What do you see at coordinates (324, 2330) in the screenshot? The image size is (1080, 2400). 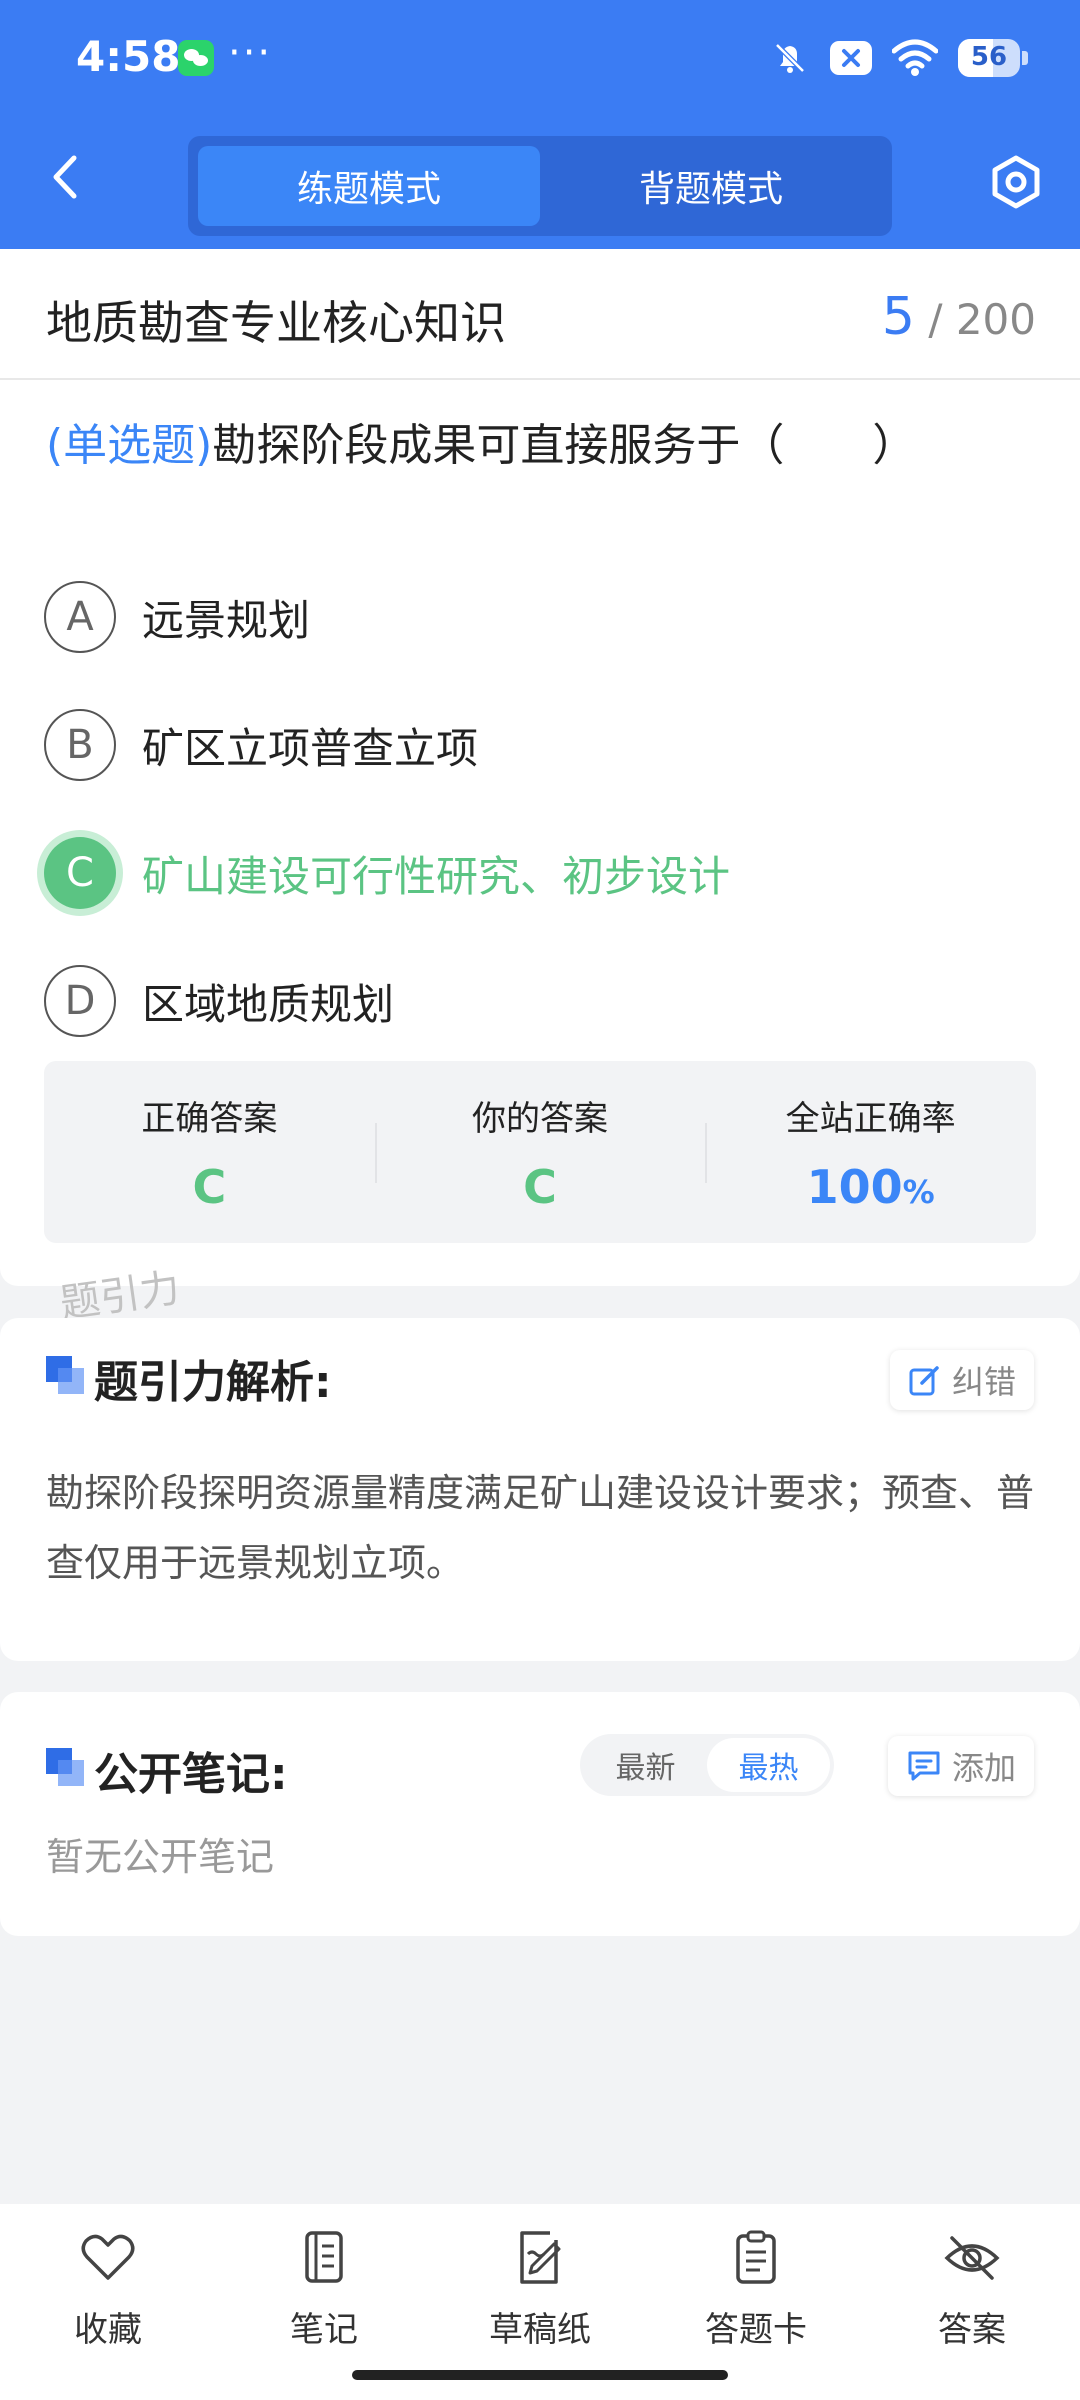 I see `nav-label: 笔记` at bounding box center [324, 2330].